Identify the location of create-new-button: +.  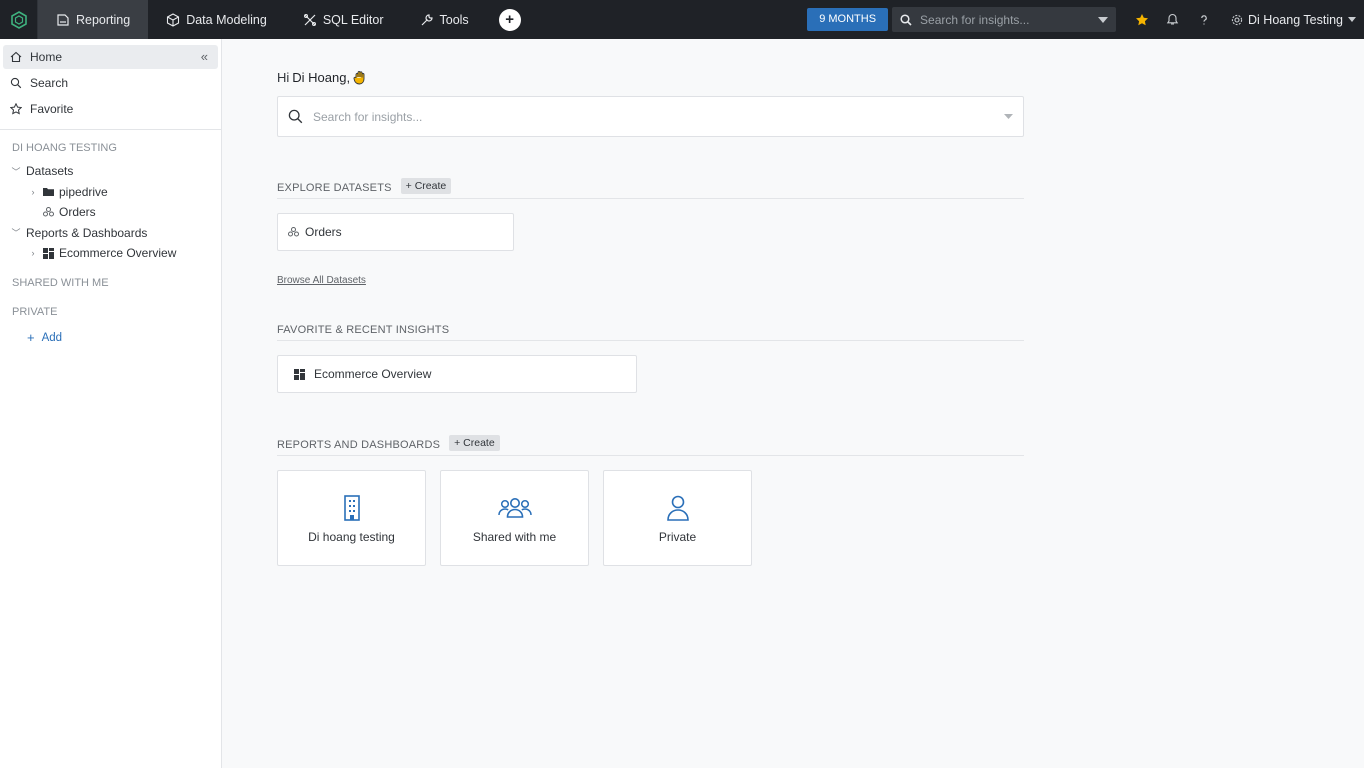
(509, 19).